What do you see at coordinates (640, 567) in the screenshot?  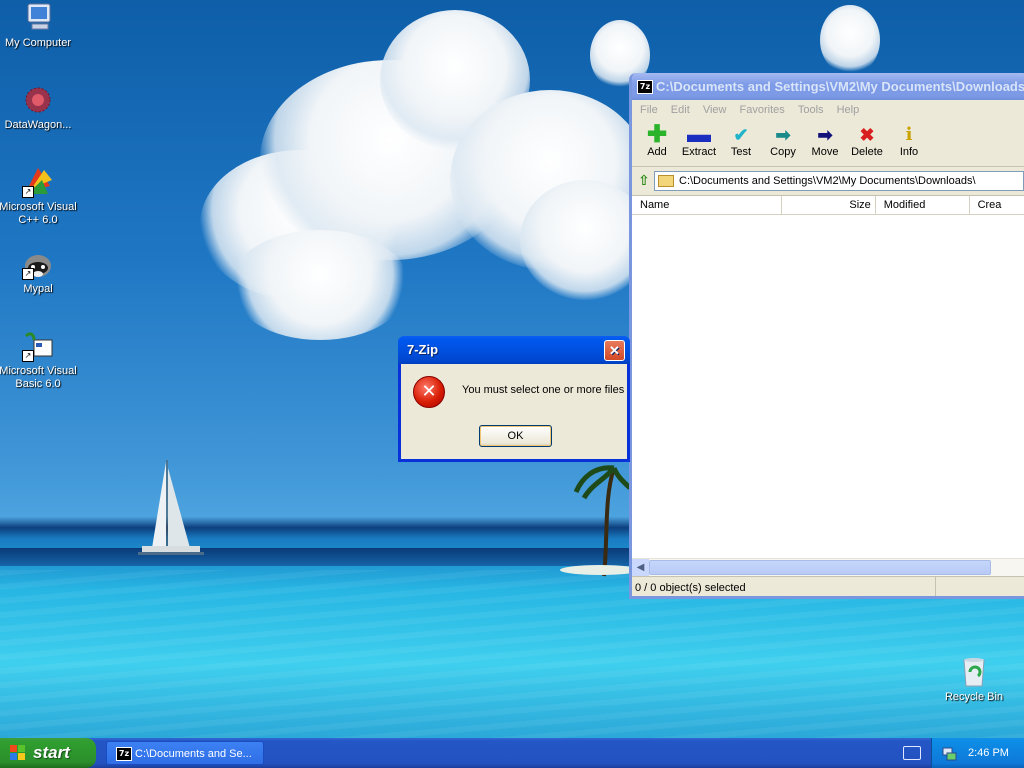 I see `scroll-left-icon: ◀` at bounding box center [640, 567].